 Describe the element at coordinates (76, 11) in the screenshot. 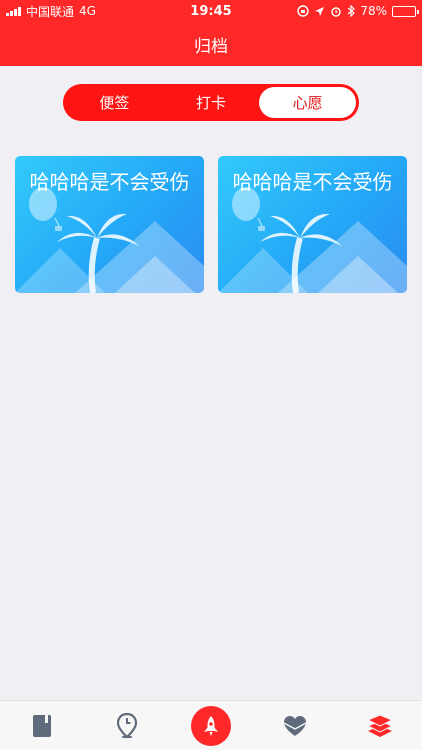

I see `status-left: 中国联通 4G` at that location.